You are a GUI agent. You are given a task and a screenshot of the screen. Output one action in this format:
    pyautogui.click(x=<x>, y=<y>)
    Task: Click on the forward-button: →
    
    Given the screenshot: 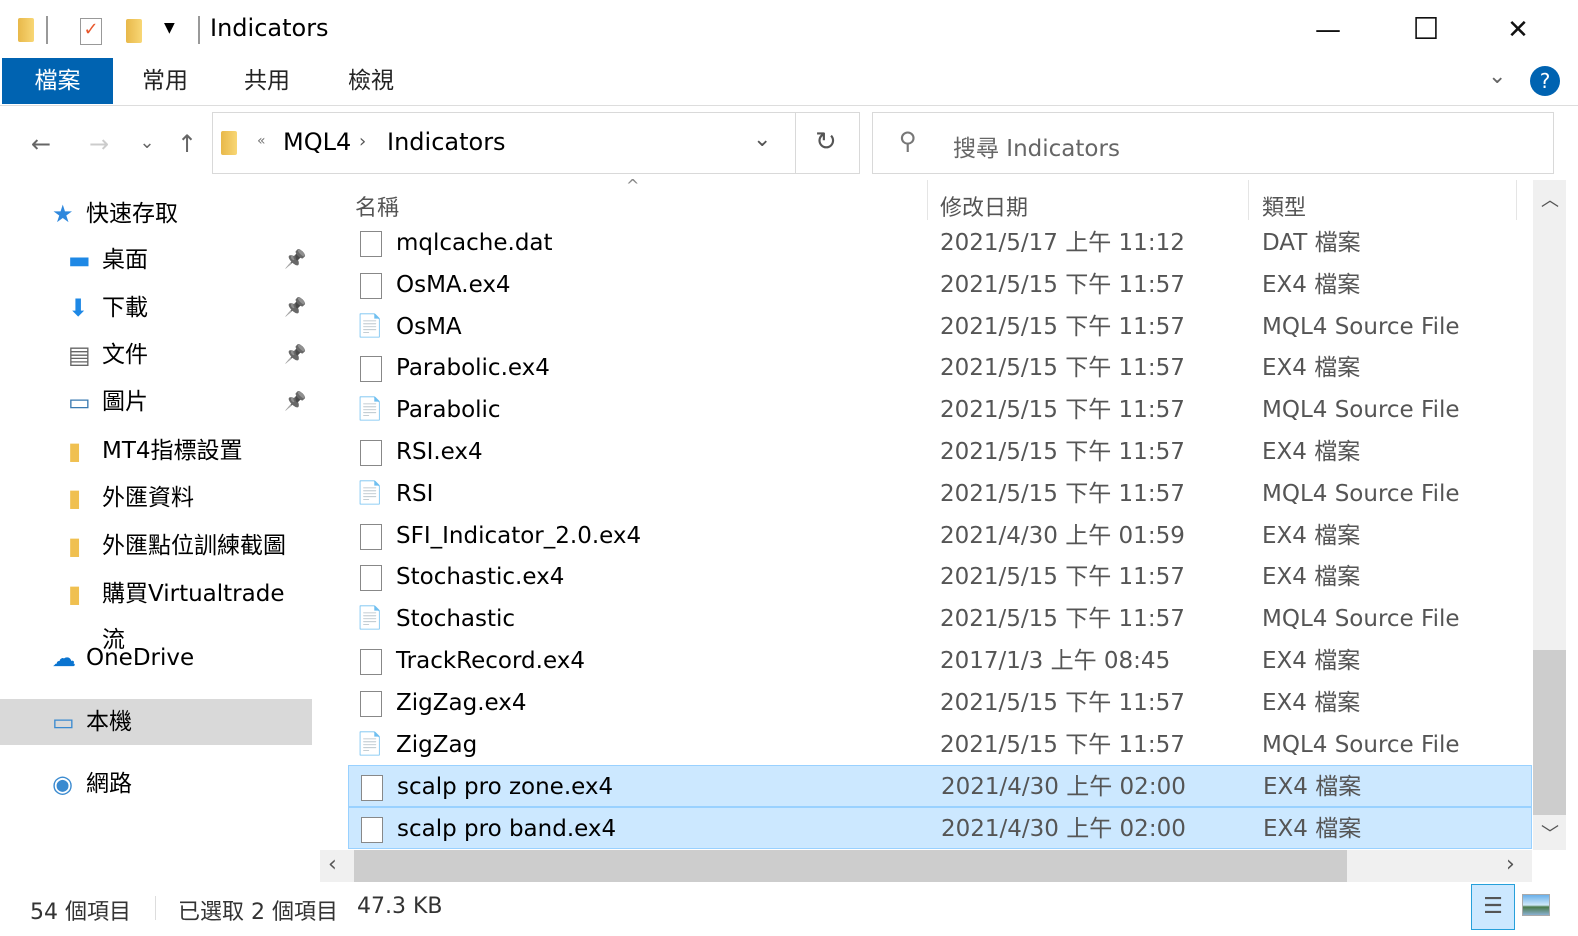 What is the action you would take?
    pyautogui.click(x=99, y=144)
    